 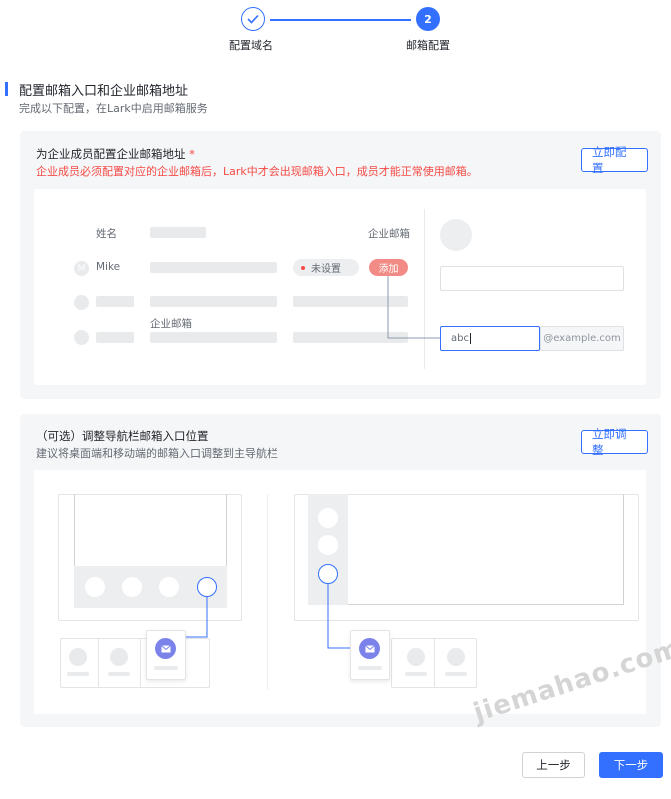 I want to click on illus-domain-suffix: @example.com, so click(x=582, y=338).